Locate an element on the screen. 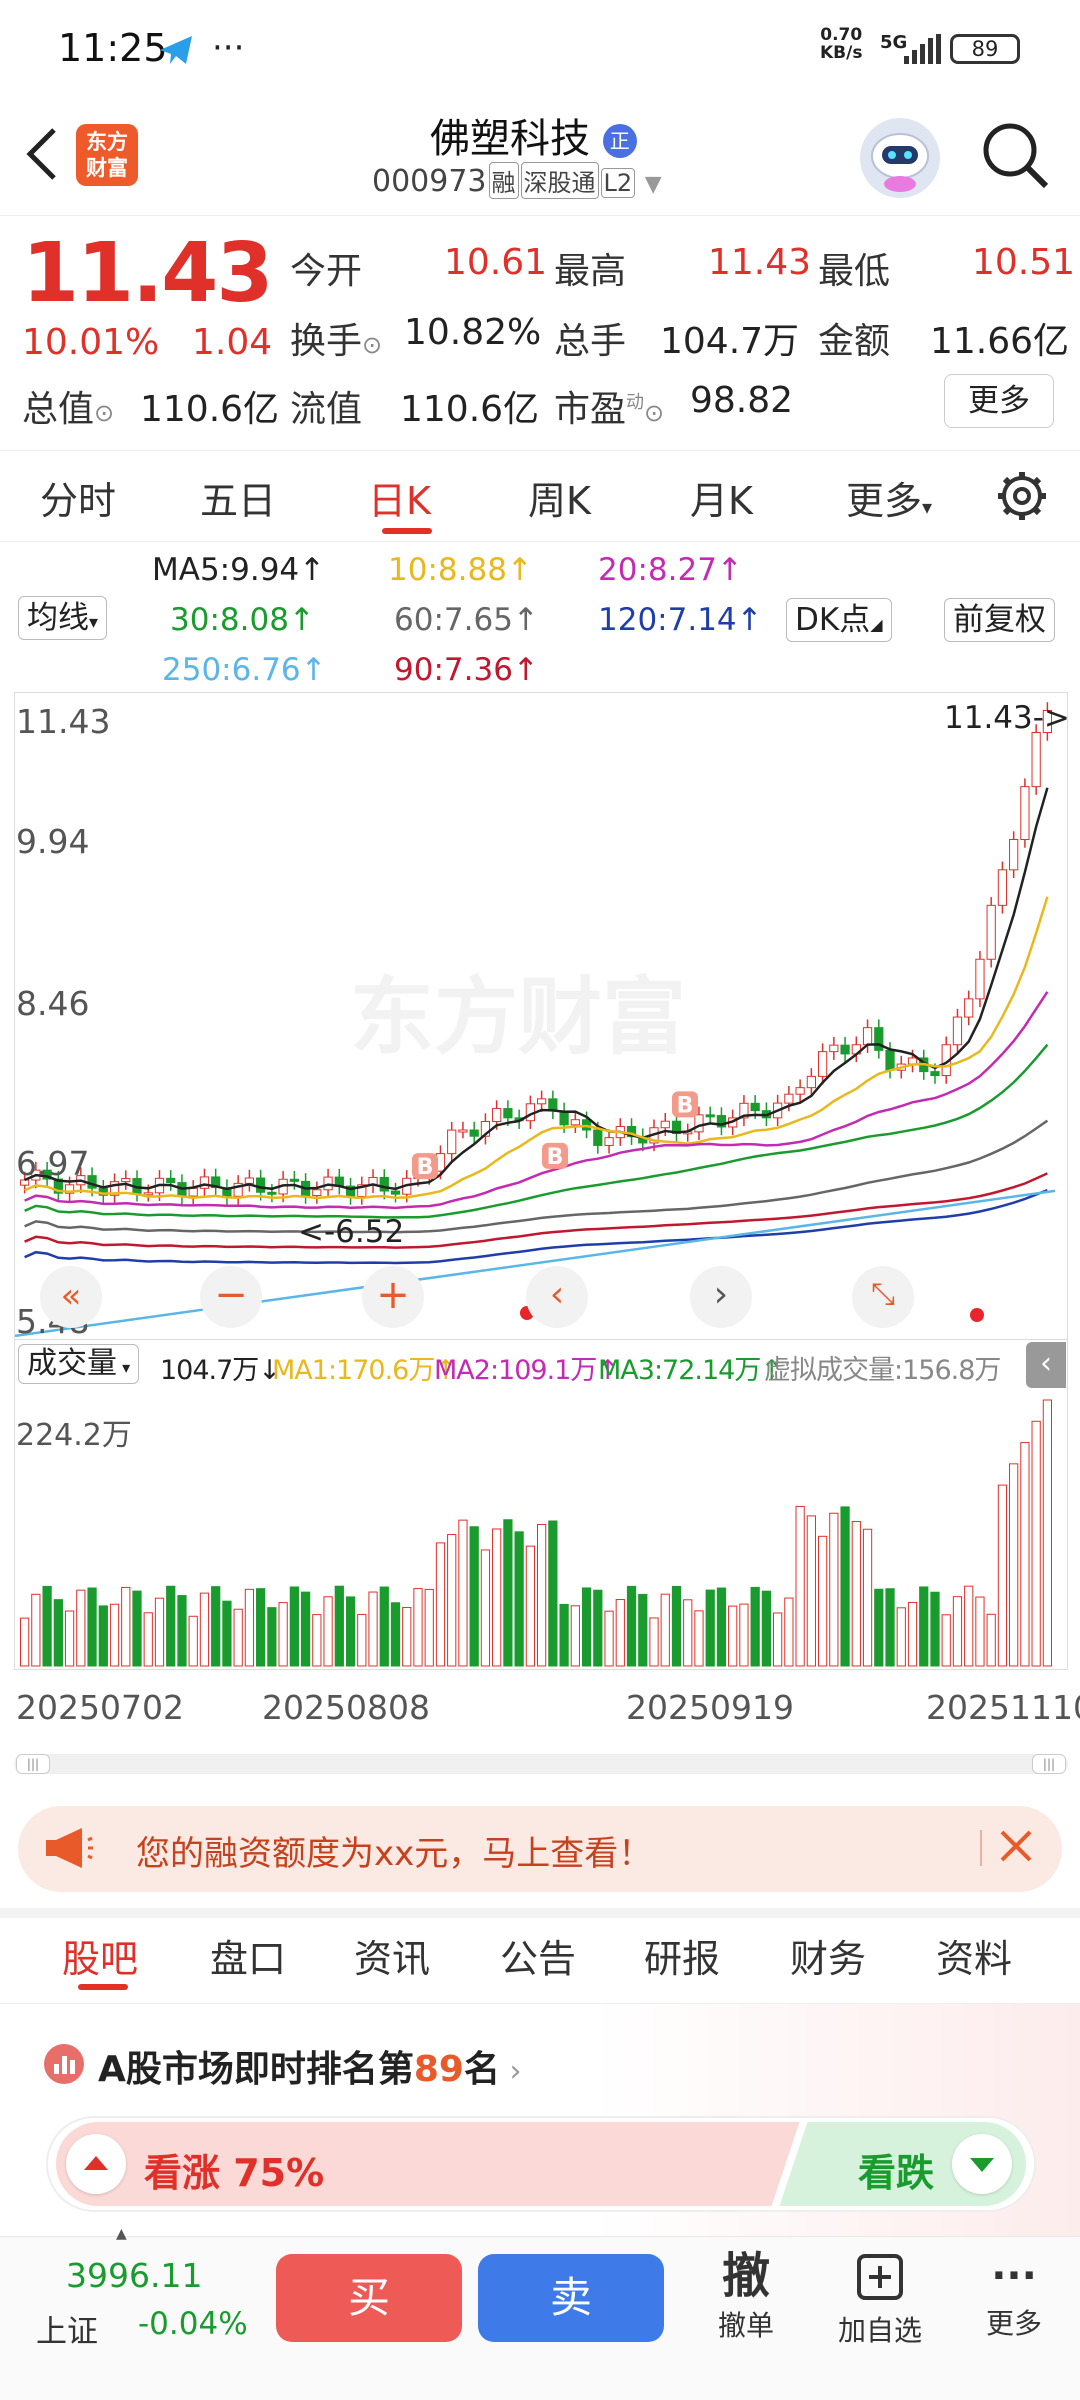 The width and height of the screenshot is (1080, 2400). tab-pankou: 盘口 is located at coordinates (248, 1955).